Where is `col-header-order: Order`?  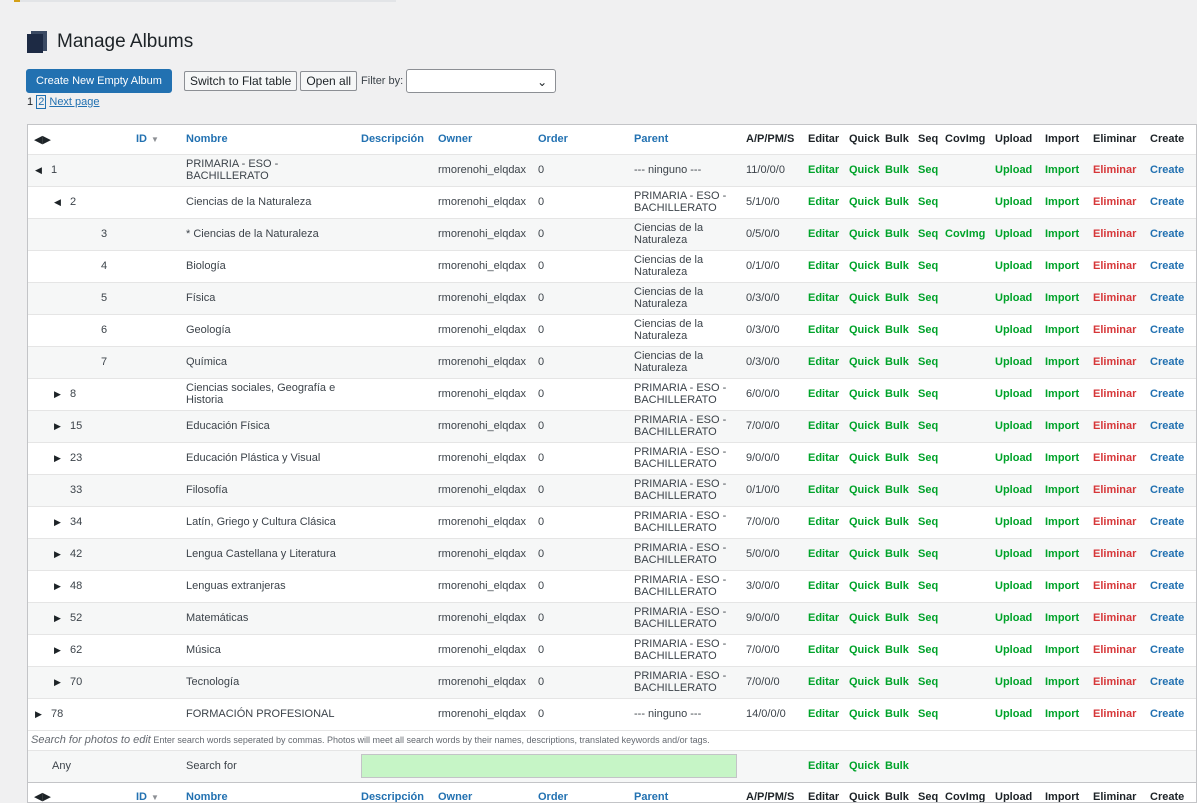
col-header-order: Order is located at coordinates (586, 139).